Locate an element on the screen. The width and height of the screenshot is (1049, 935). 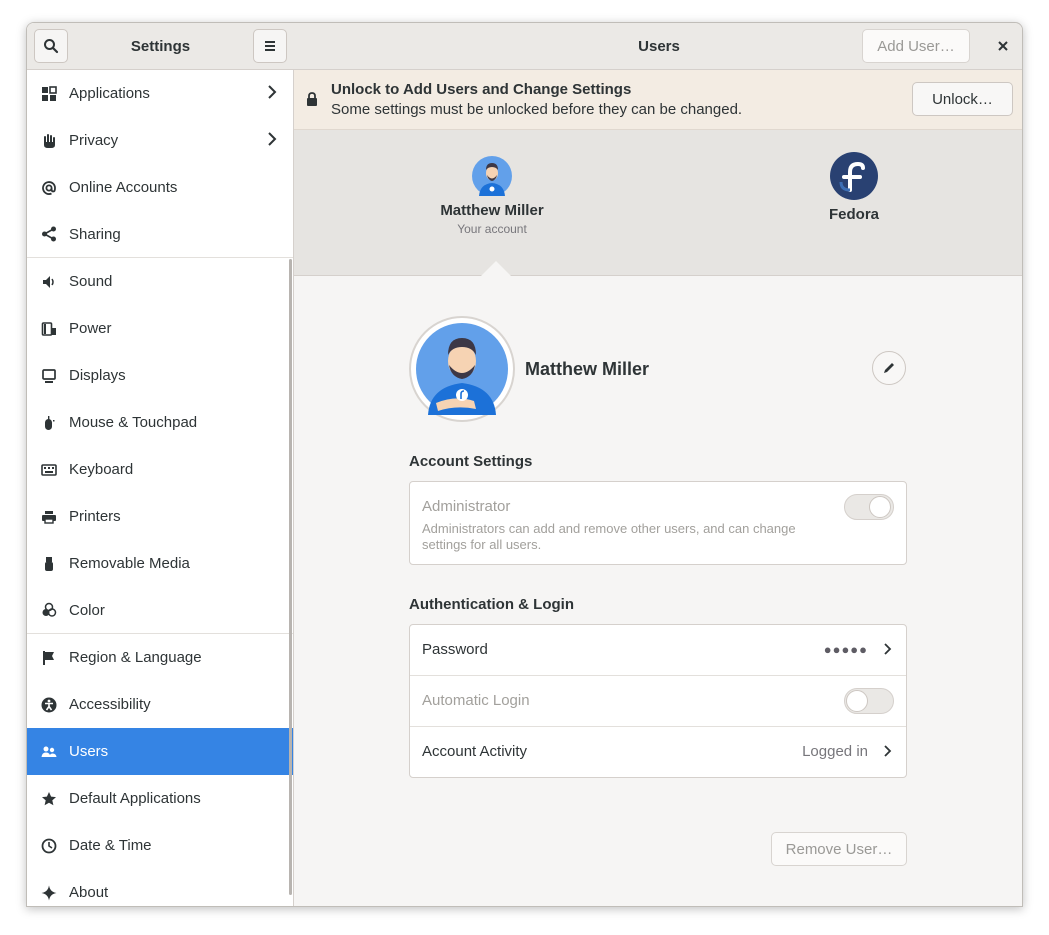
user-full-name: Matthew Miller is located at coordinates (587, 369).